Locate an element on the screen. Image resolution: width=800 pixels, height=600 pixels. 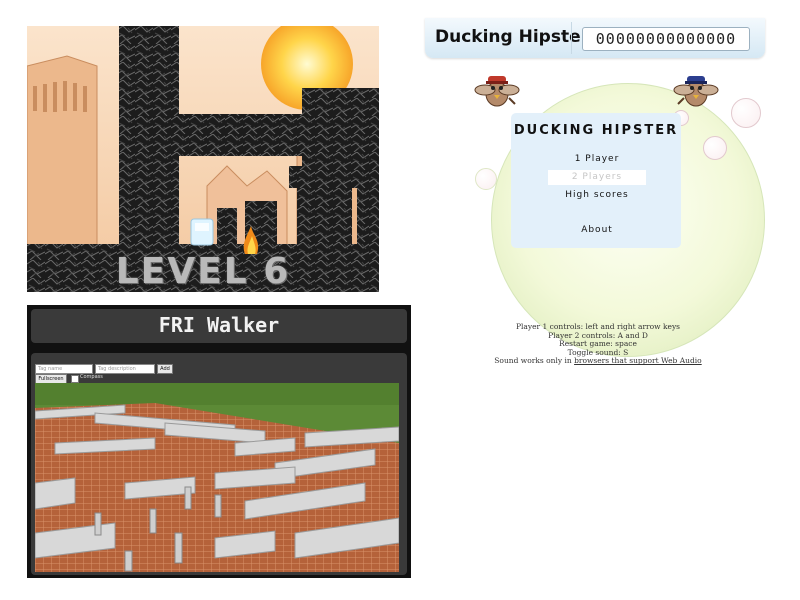
tag-name-input: Tag name is located at coordinates (64, 369).